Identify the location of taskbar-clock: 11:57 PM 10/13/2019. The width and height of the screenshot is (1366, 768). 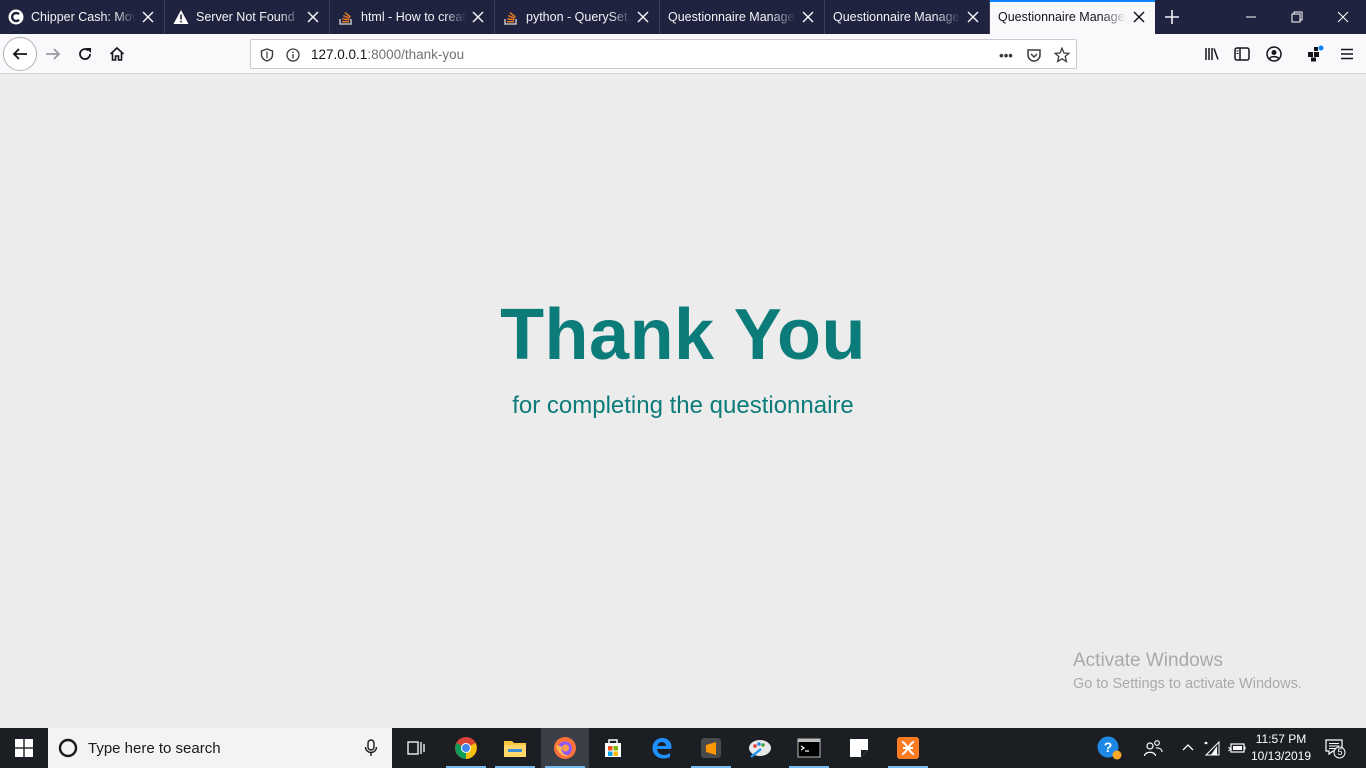
(1281, 748).